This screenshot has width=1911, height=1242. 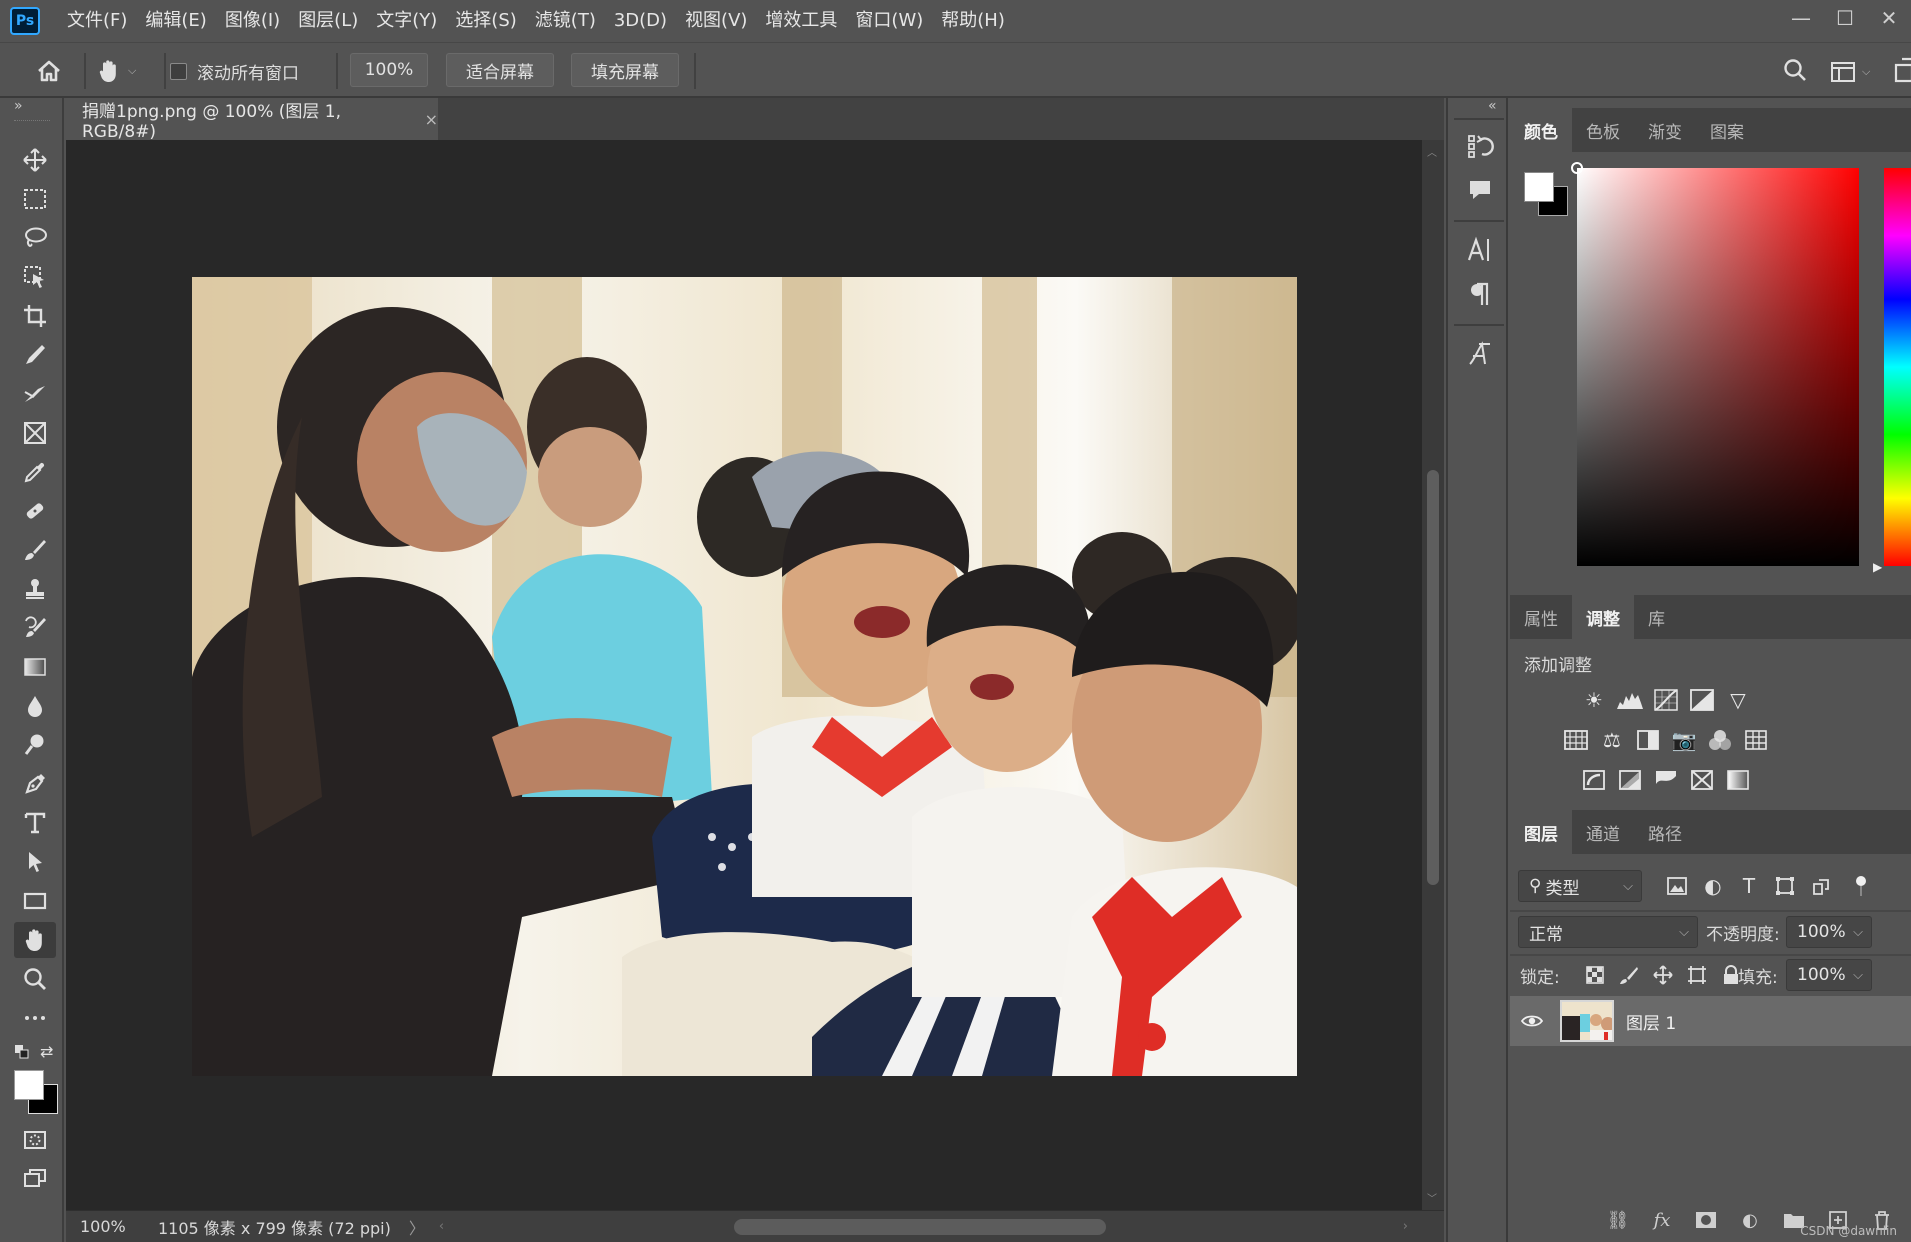 I want to click on menu-edit: 编辑(E), so click(x=175, y=21).